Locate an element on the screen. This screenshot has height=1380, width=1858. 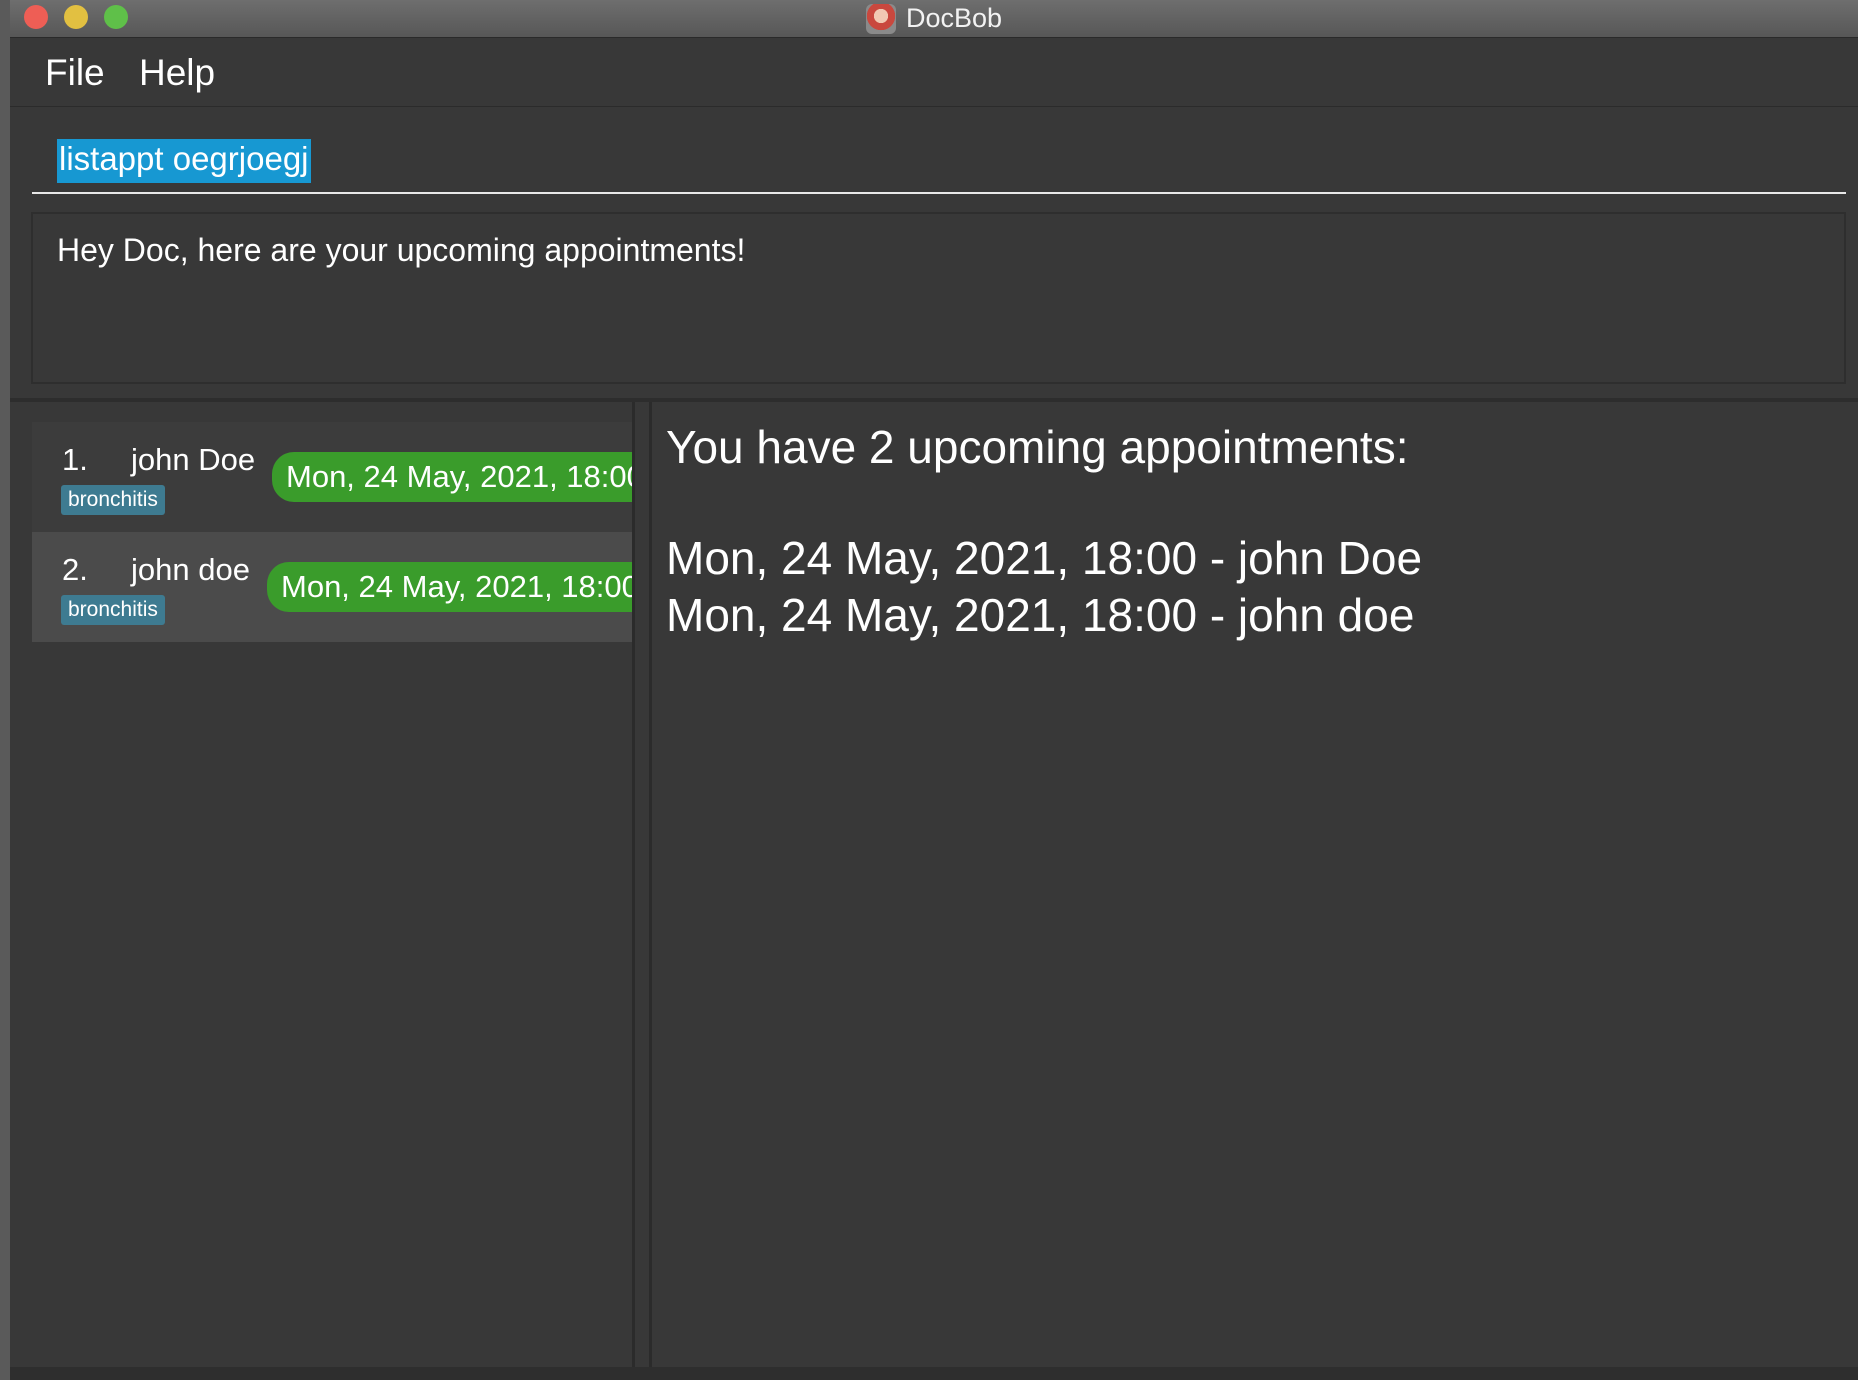
split-pane-divider is located at coordinates (642, 884).